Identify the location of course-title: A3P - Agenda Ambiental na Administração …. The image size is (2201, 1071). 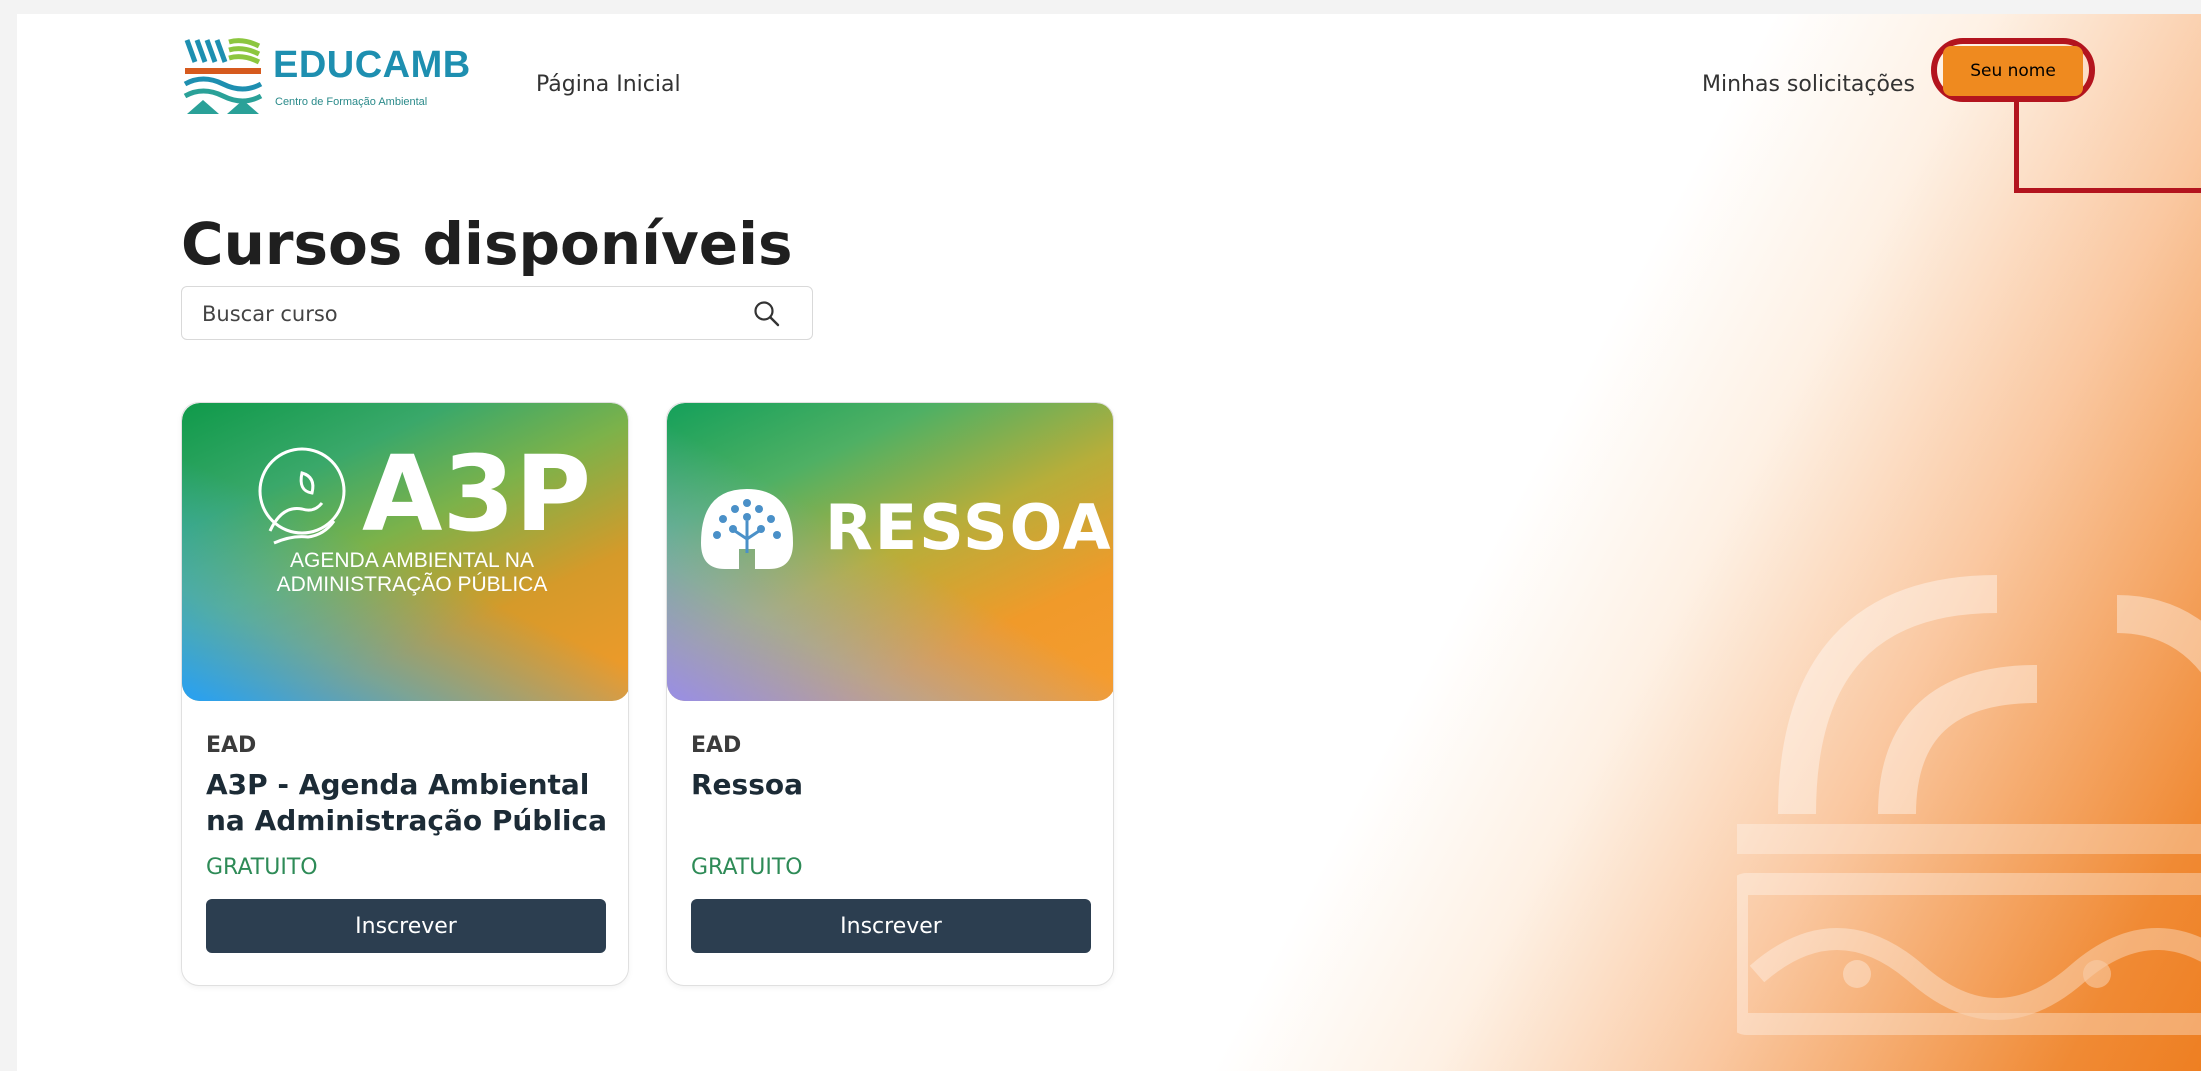
(411, 803).